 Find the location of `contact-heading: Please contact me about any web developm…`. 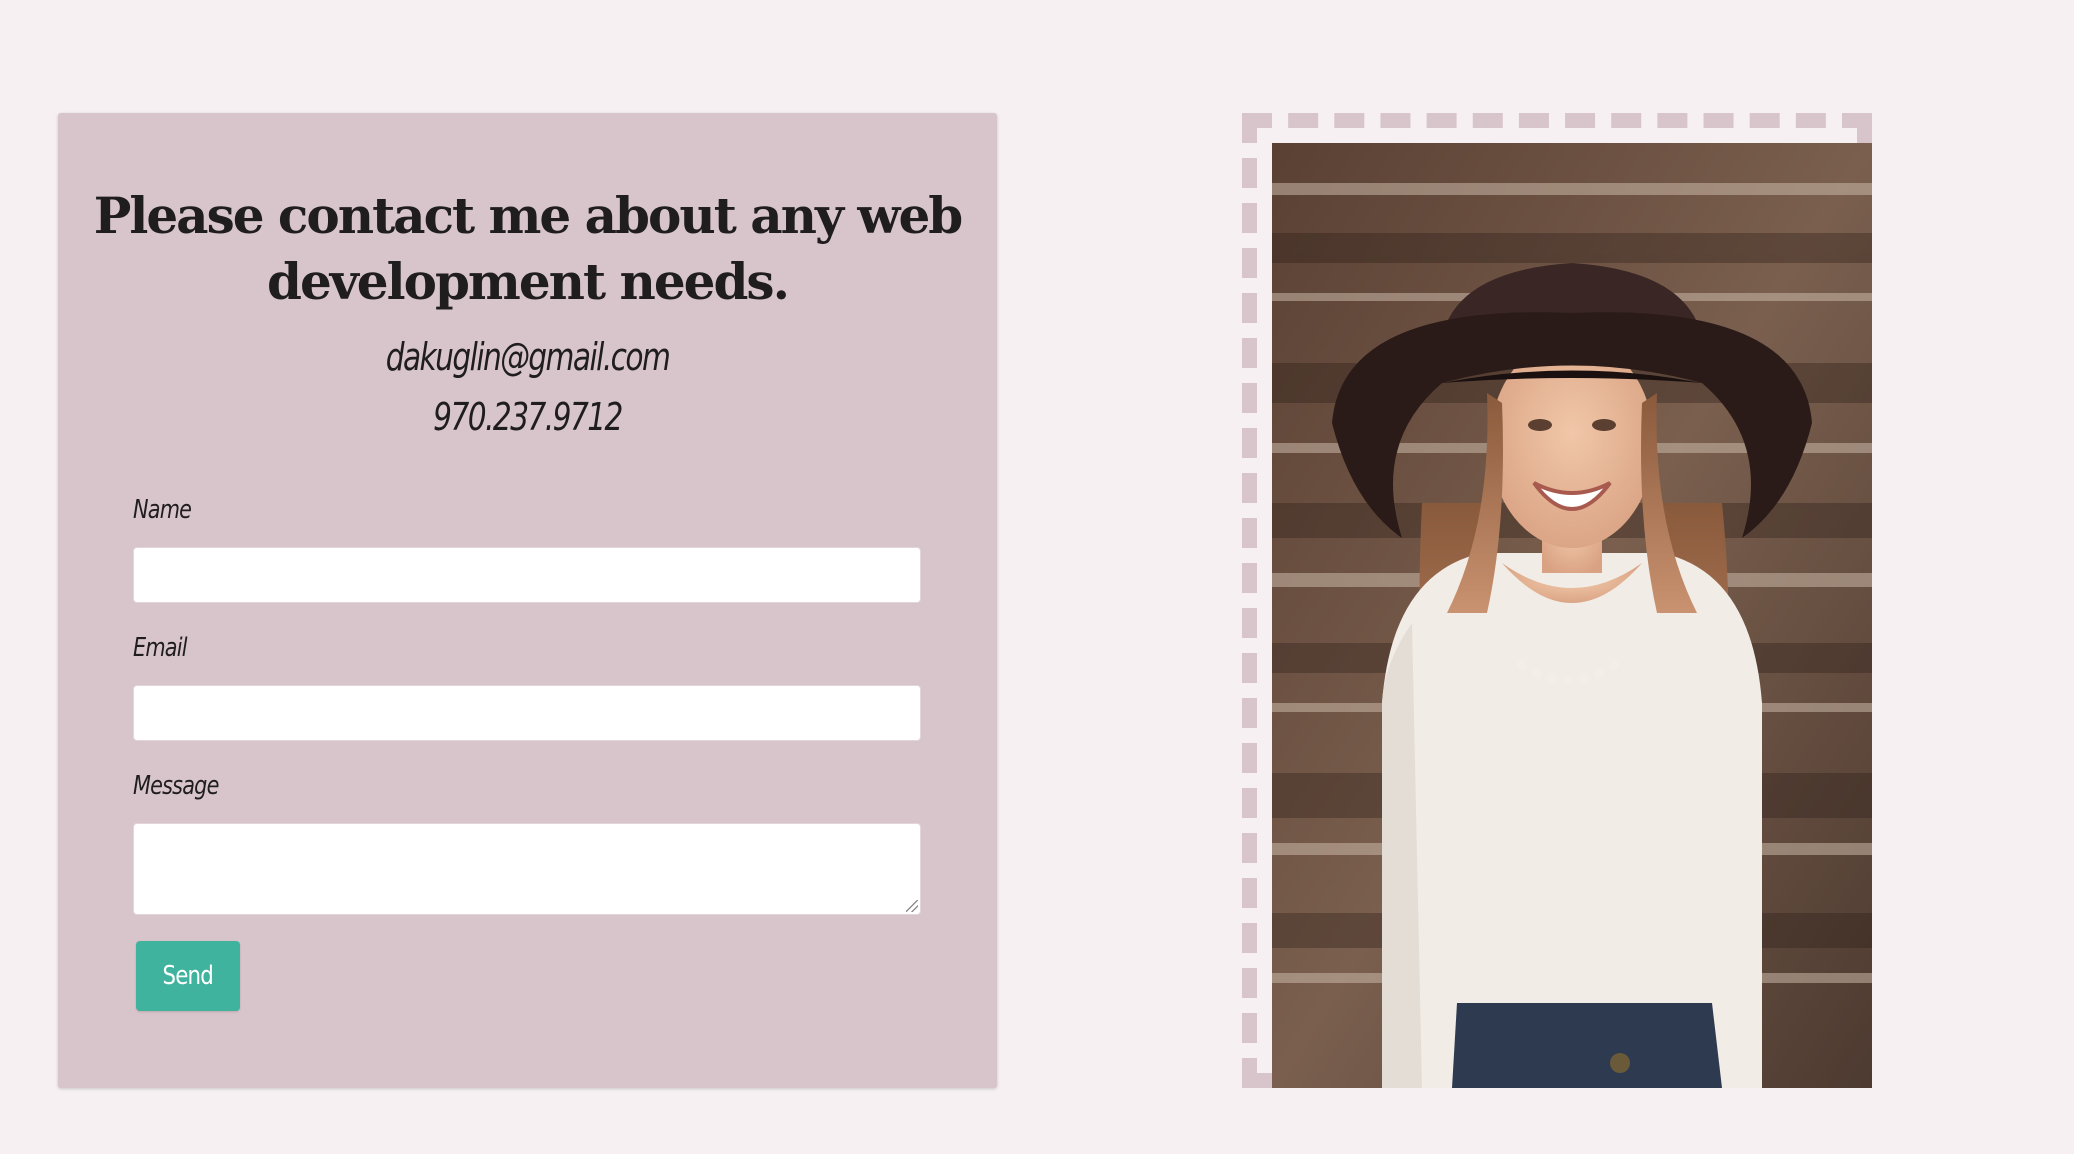

contact-heading: Please contact me about any web developm… is located at coordinates (528, 248).